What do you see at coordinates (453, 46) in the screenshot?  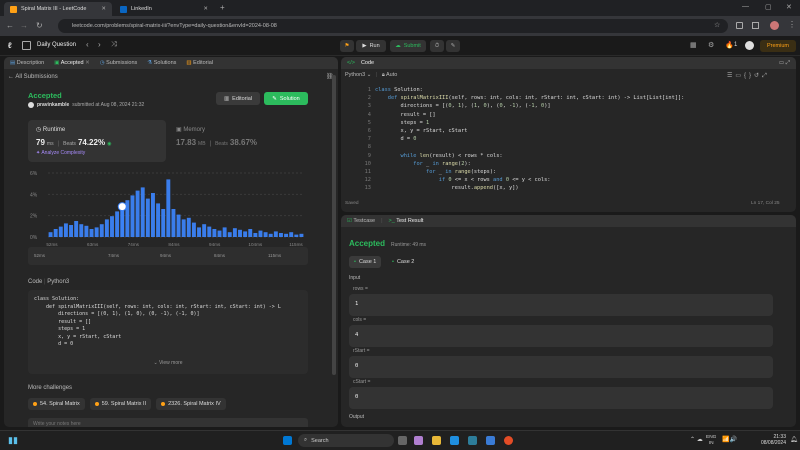 I see `notes-icon: ✎` at bounding box center [453, 46].